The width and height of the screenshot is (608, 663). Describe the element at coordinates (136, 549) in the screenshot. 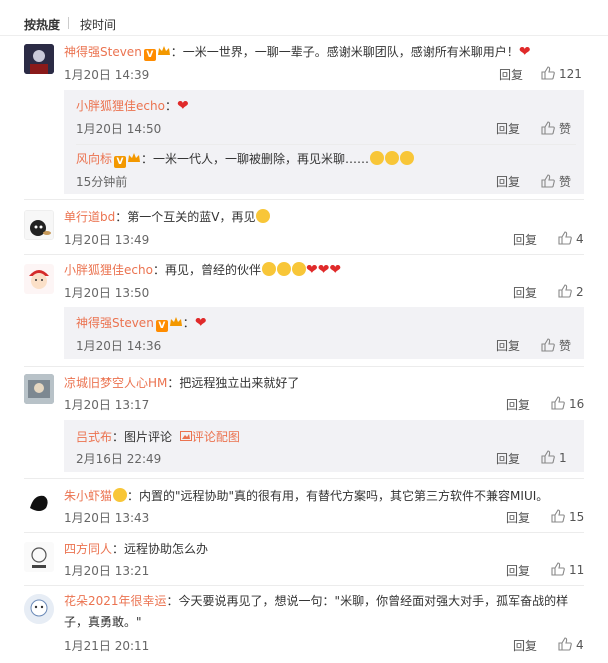

I see `comment-text: 四方同人：远程协助怎么办` at that location.